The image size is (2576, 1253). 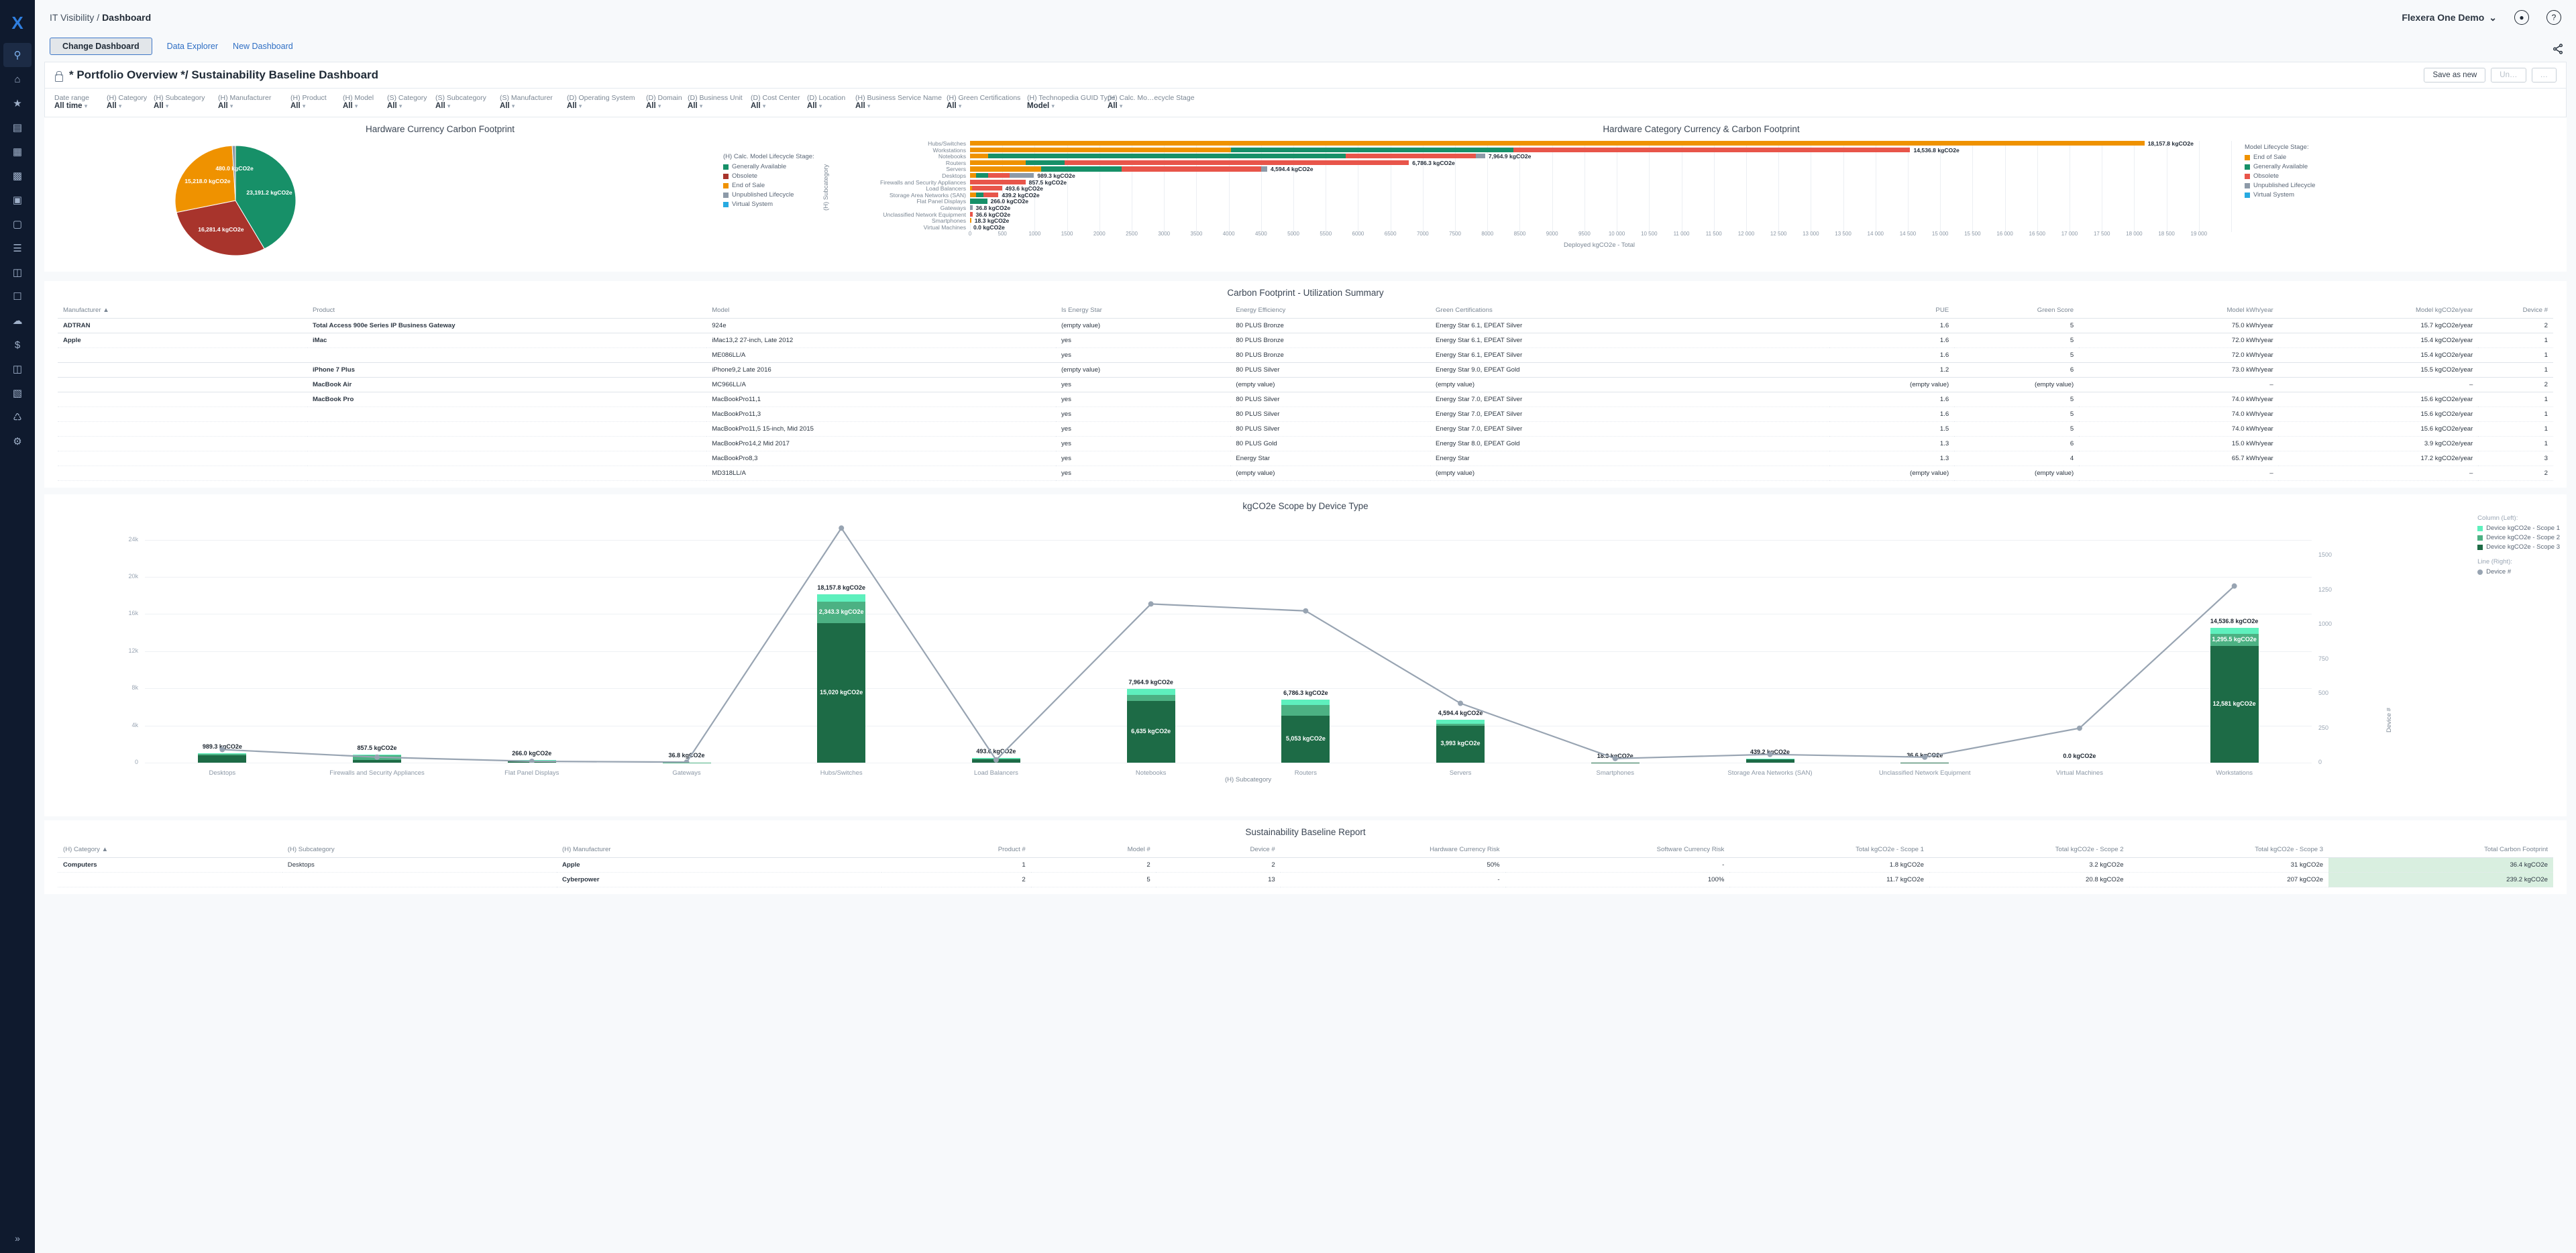 What do you see at coordinates (17, 224) in the screenshot?
I see `nav-document-icon: ▢` at bounding box center [17, 224].